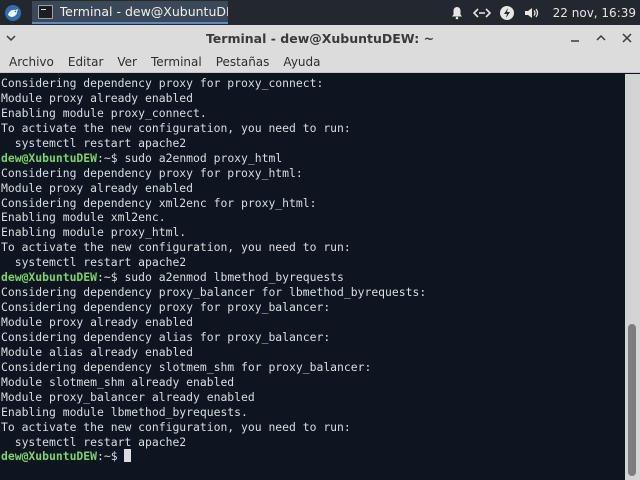  I want to click on power-icon, so click(507, 12).